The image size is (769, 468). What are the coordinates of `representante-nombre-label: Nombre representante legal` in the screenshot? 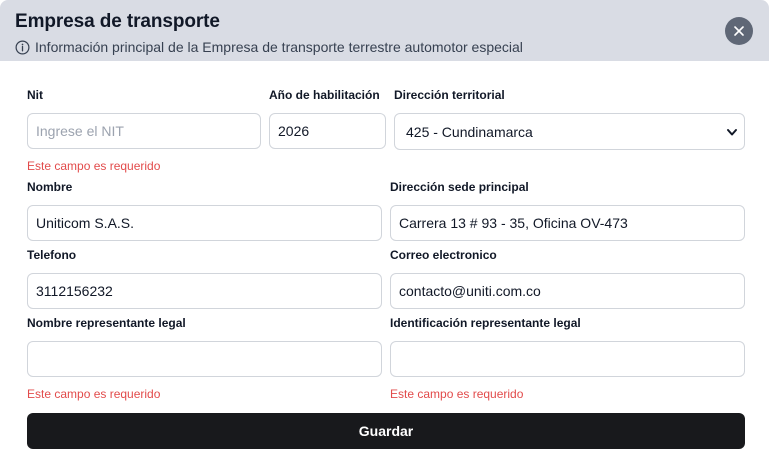 It's located at (106, 323).